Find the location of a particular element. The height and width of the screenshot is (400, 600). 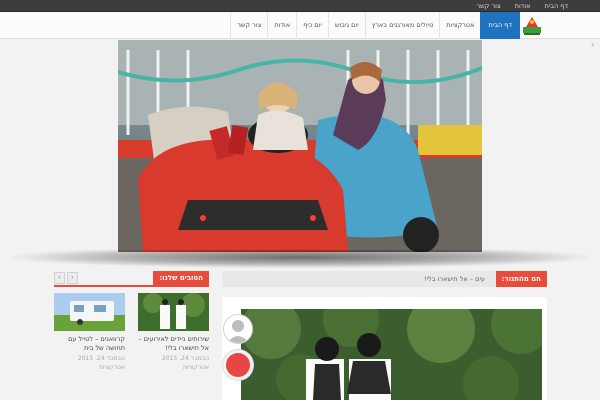

widget-header: הטובים שלנו: ‹ › is located at coordinates (131, 279).